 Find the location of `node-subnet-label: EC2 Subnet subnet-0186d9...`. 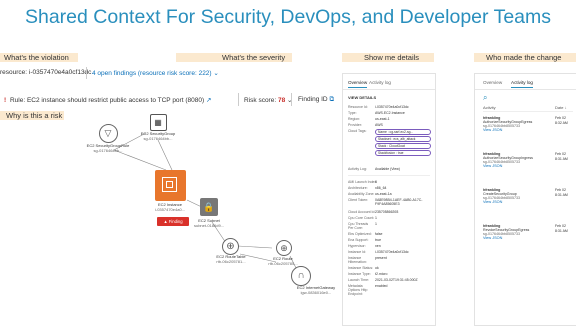

node-subnet-label: EC2 Subnet subnet-0186d9... is located at coordinates (209, 223).